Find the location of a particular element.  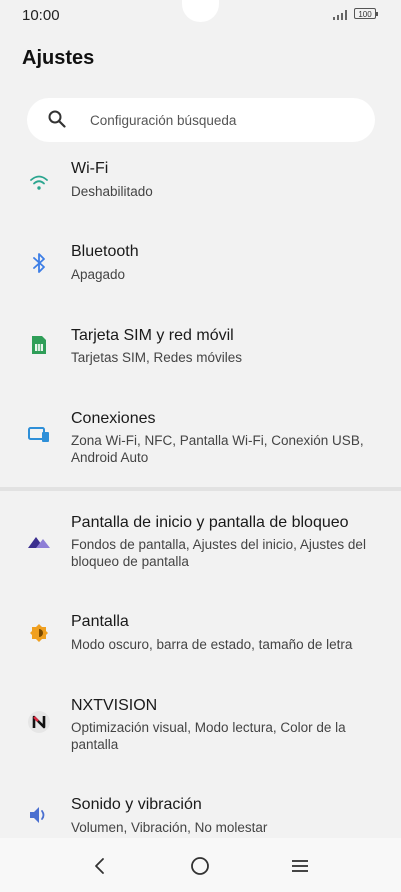

settings-item-bluetooth: Bluetooth Apagado is located at coordinates (200, 276).